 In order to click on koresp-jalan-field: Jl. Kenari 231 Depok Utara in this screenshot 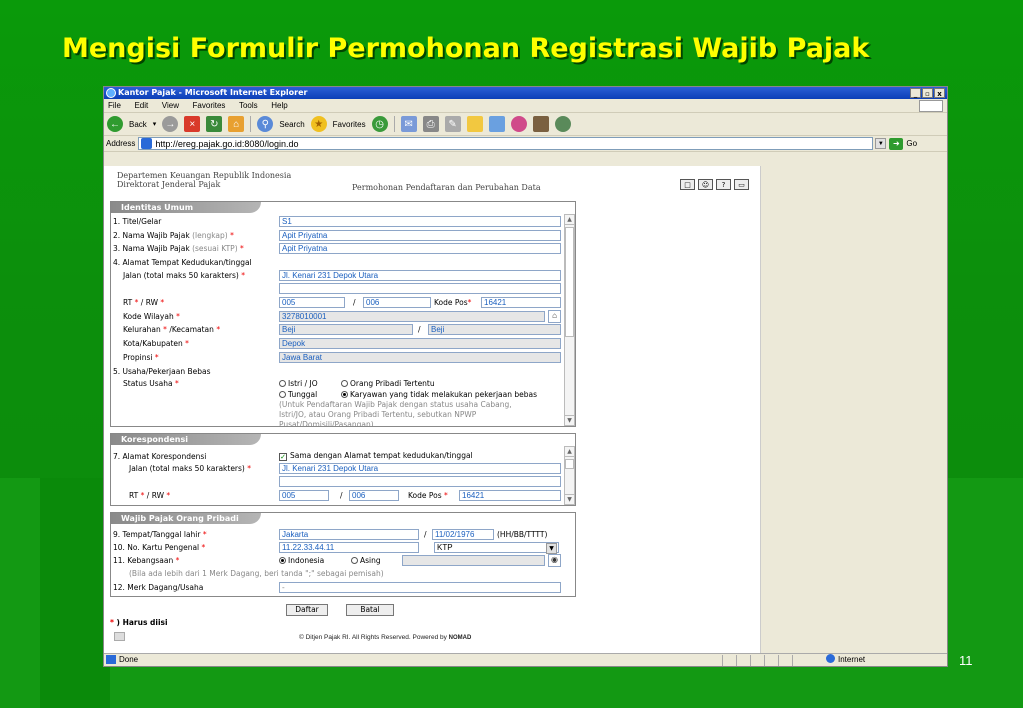, I will do `click(420, 468)`.